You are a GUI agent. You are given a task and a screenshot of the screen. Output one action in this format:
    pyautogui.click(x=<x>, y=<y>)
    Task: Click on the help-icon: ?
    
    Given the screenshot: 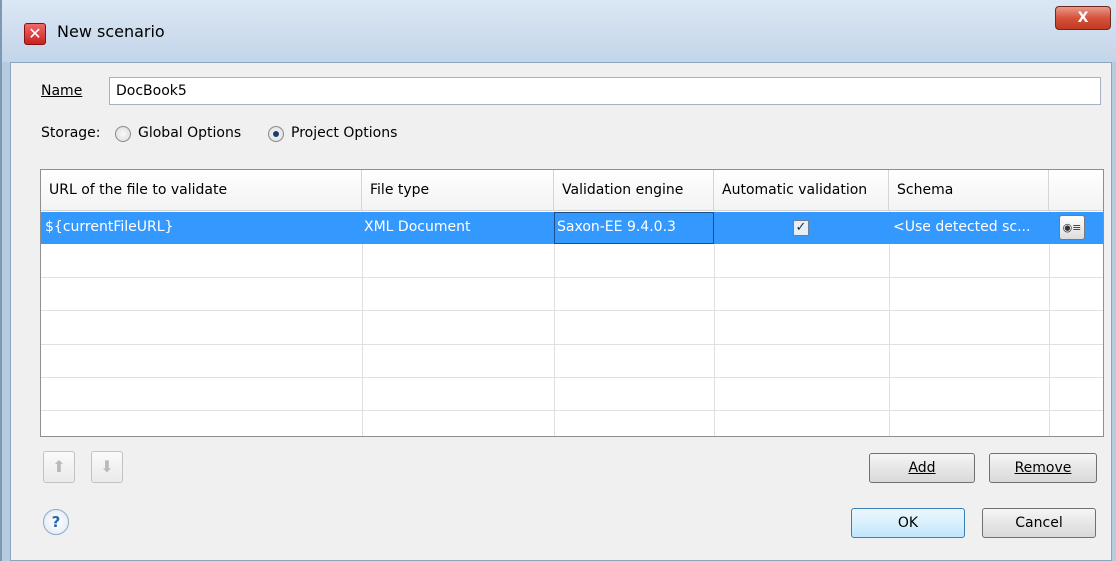 What is the action you would take?
    pyautogui.click(x=56, y=522)
    